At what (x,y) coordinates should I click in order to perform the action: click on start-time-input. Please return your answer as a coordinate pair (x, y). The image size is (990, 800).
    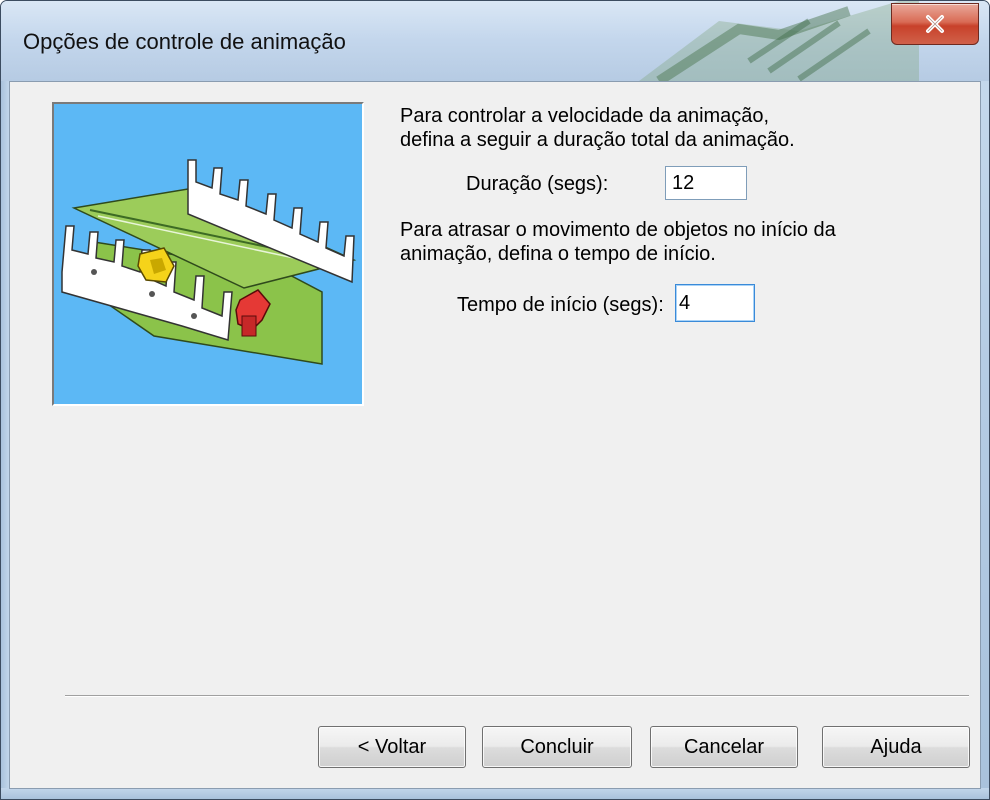
    Looking at the image, I should click on (715, 303).